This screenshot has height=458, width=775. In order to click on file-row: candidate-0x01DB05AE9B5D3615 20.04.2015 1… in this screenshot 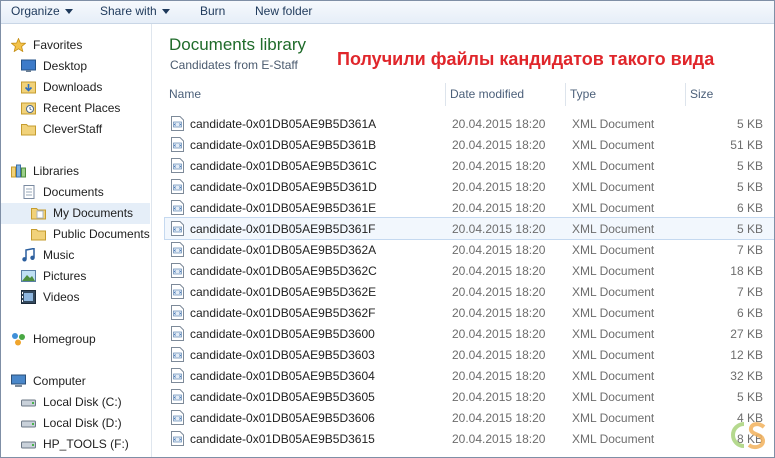, I will do `click(469, 438)`.